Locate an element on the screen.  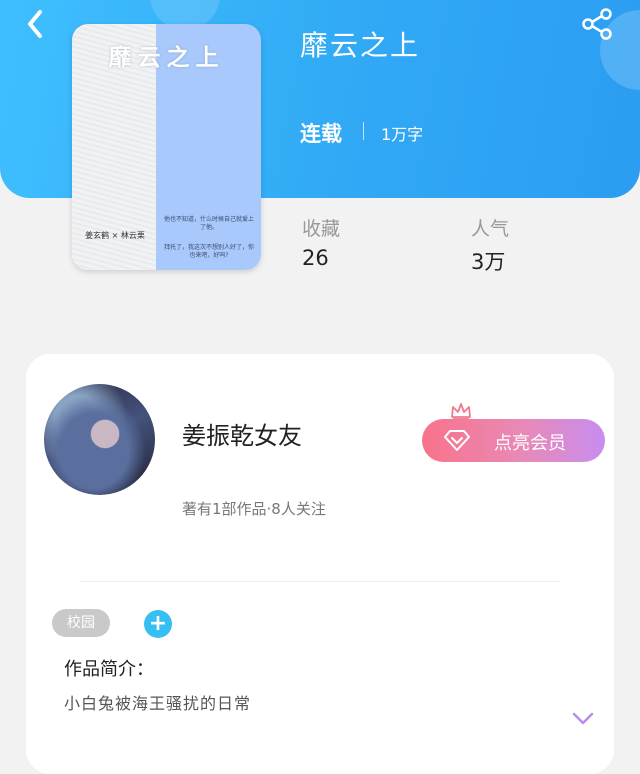
cover-blurb: 他也不知道，什么时候自己就爱上了他。 is located at coordinates (208, 223).